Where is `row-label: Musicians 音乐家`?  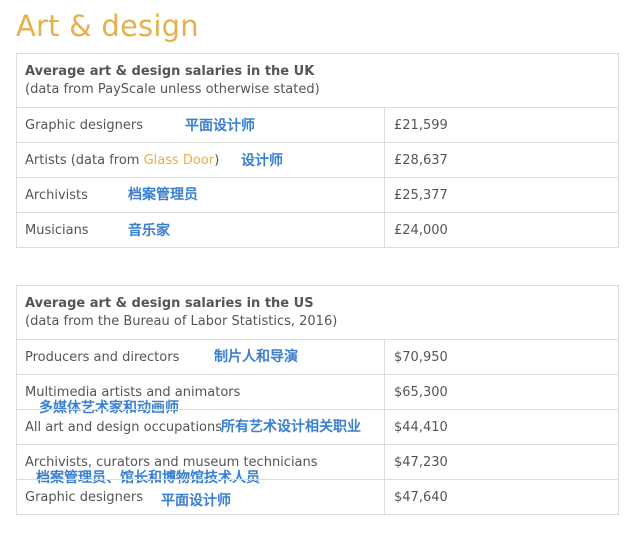 row-label: Musicians 音乐家 is located at coordinates (201, 230).